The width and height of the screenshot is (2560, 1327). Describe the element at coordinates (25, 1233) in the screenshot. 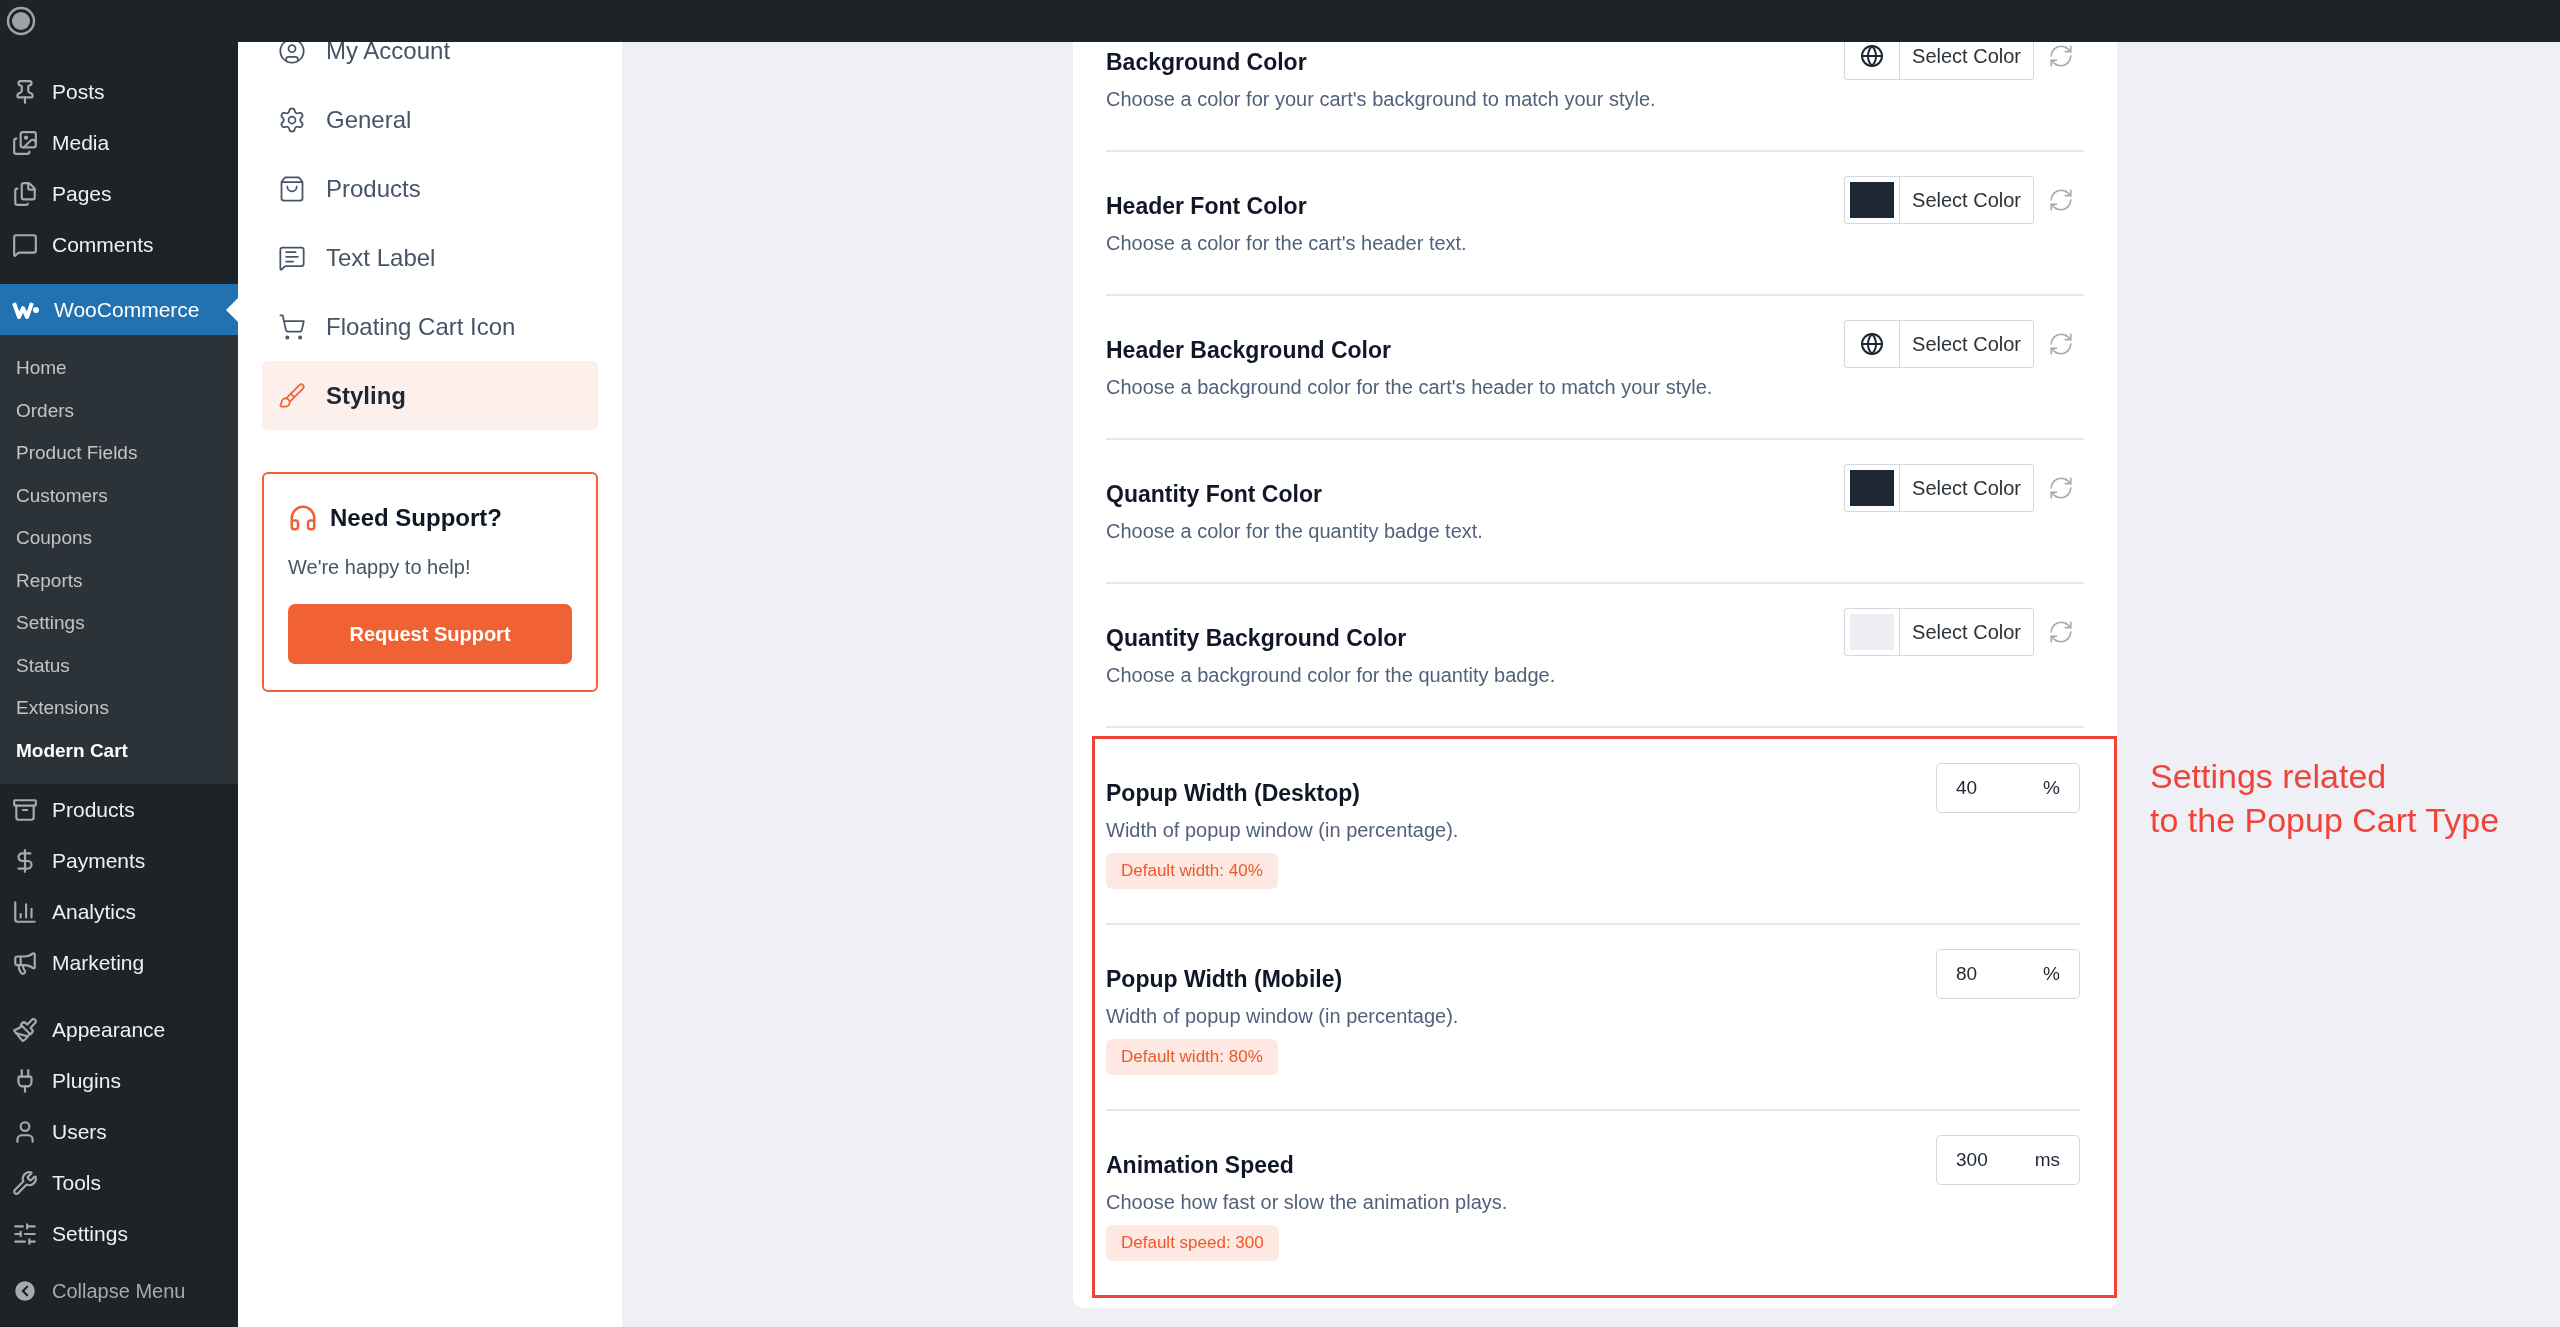

I see `sliders-icon` at that location.